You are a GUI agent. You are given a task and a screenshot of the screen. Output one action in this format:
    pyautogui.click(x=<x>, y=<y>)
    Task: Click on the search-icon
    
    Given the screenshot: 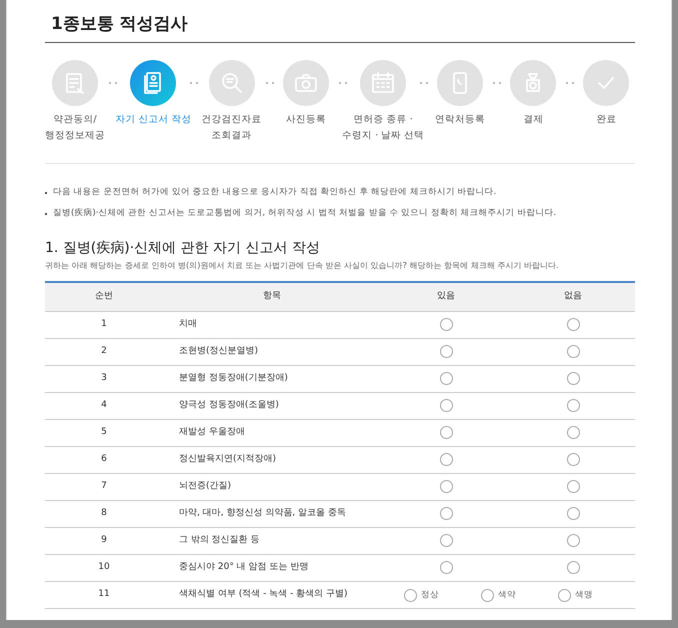 What is the action you would take?
    pyautogui.click(x=232, y=83)
    